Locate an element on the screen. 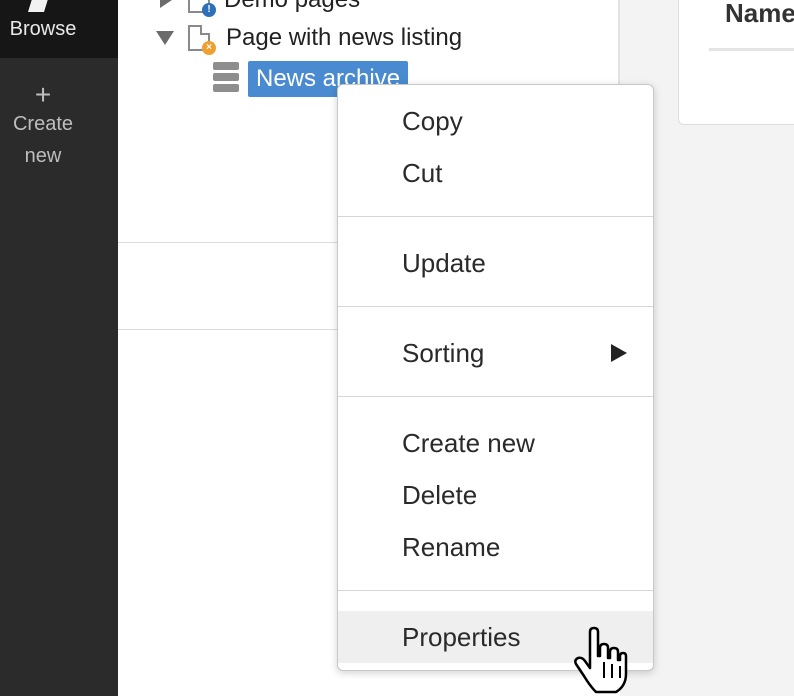 The height and width of the screenshot is (696, 794). create-label-line1: Create is located at coordinates (43, 124).